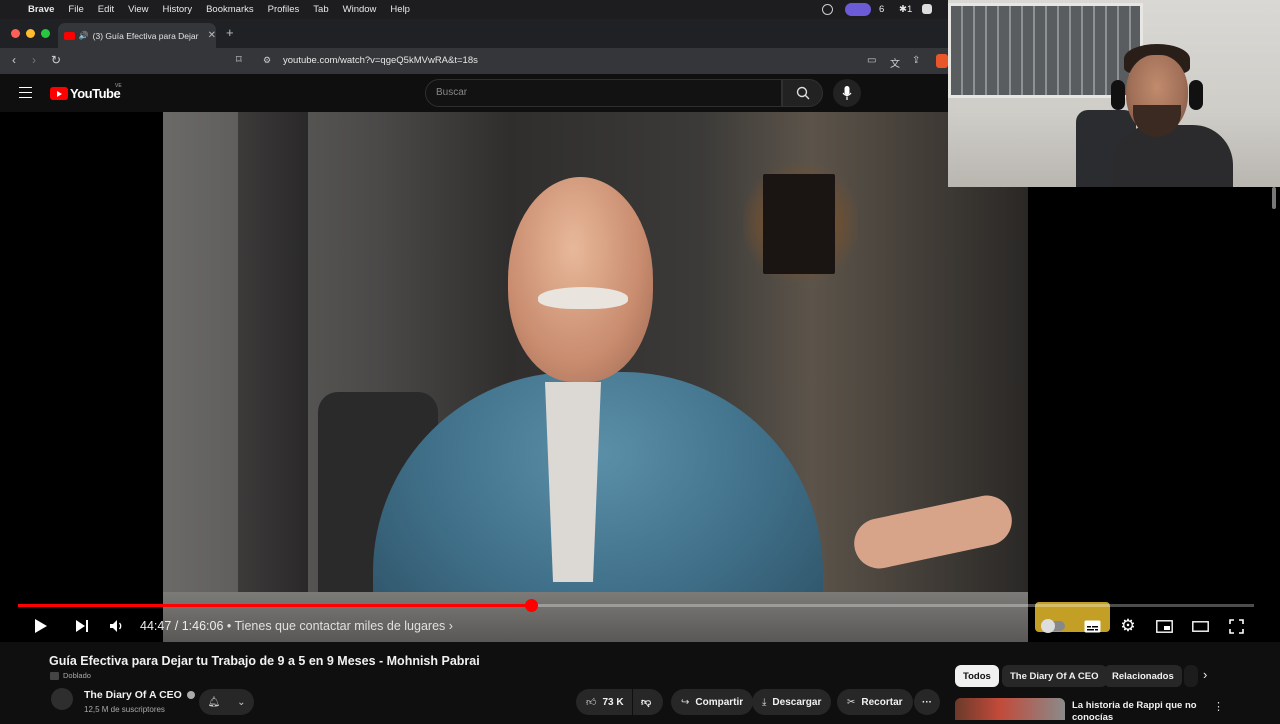  Describe the element at coordinates (1274, 198) in the screenshot. I see `page-scrollbar` at that location.